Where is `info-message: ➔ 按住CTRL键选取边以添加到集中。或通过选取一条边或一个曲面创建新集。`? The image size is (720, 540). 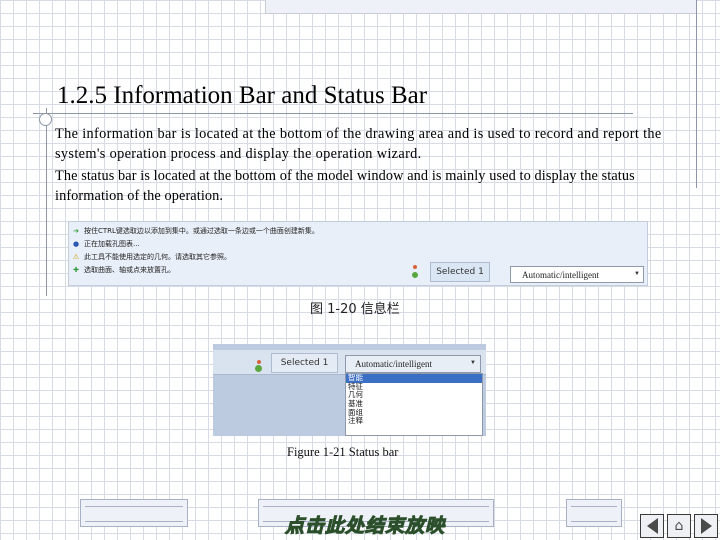
info-message: ➔ 按住CTRL键选取边以添加到集中。或通过选取一条边或一个曲面创建新集。 is located at coordinates (195, 230).